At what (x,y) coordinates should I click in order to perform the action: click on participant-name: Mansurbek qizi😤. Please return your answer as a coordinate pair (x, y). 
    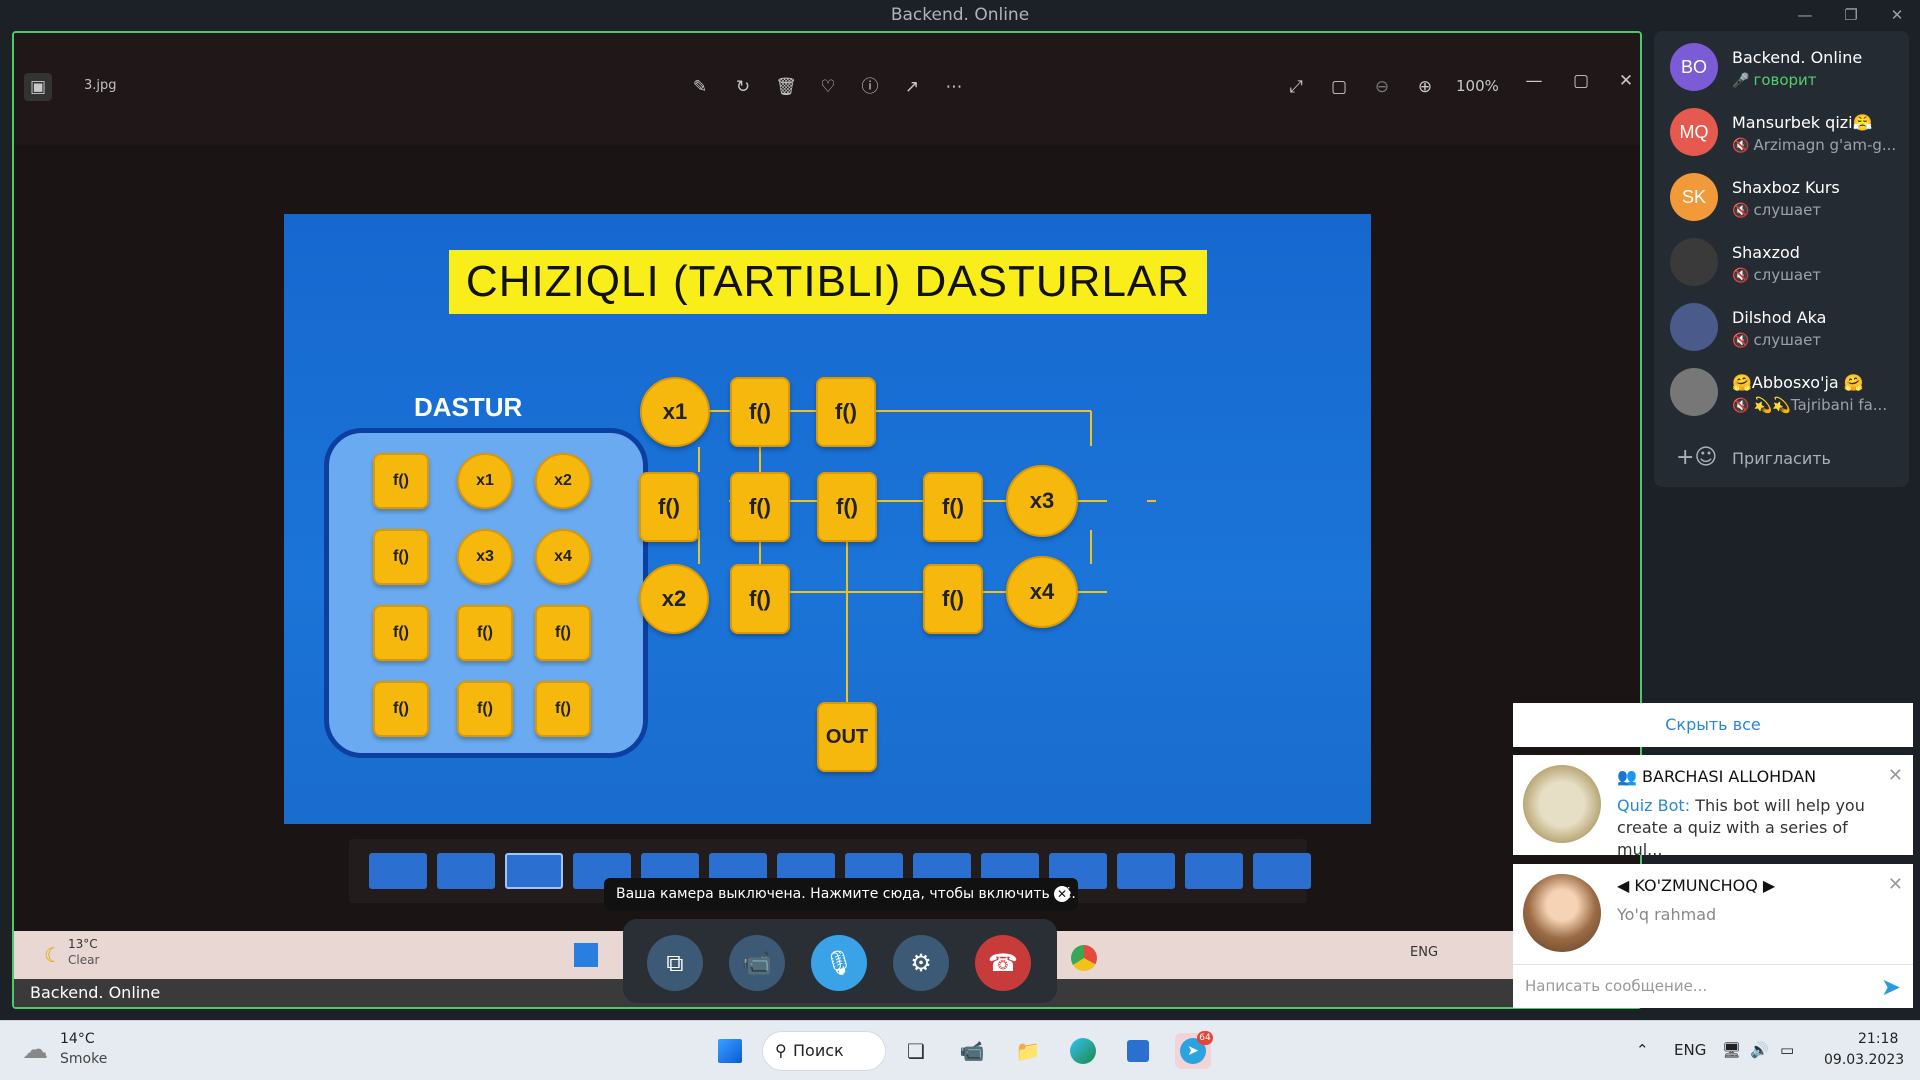
    Looking at the image, I should click on (1802, 122).